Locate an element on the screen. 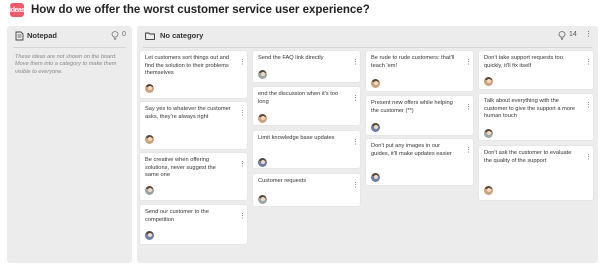  idea-card: Send our customer to the competition ⋮ is located at coordinates (193, 224).